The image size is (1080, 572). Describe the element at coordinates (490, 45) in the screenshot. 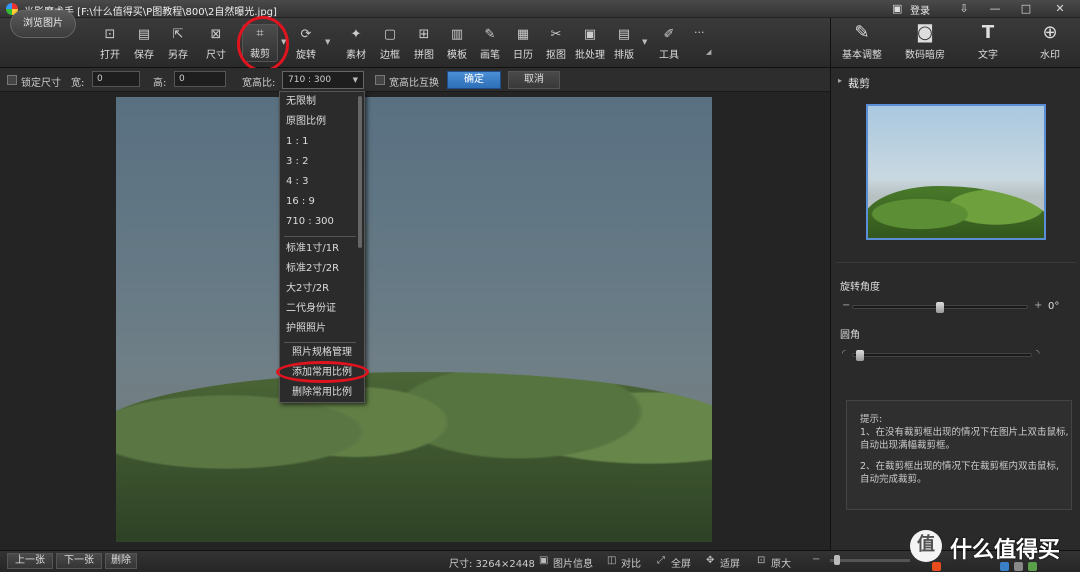

I see `tool-brush: ✎ 画笔` at that location.